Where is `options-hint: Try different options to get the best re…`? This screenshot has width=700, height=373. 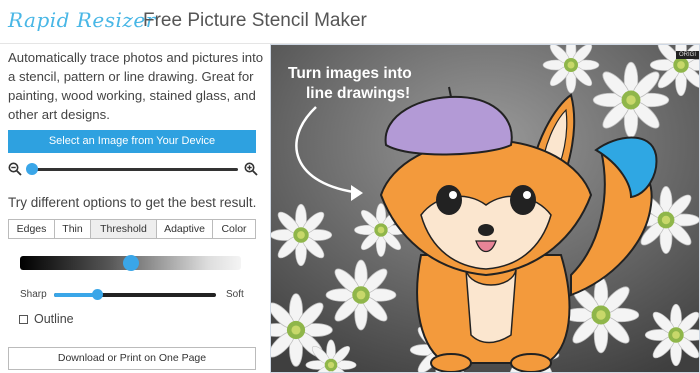 options-hint: Try different options to get the best re… is located at coordinates (132, 202).